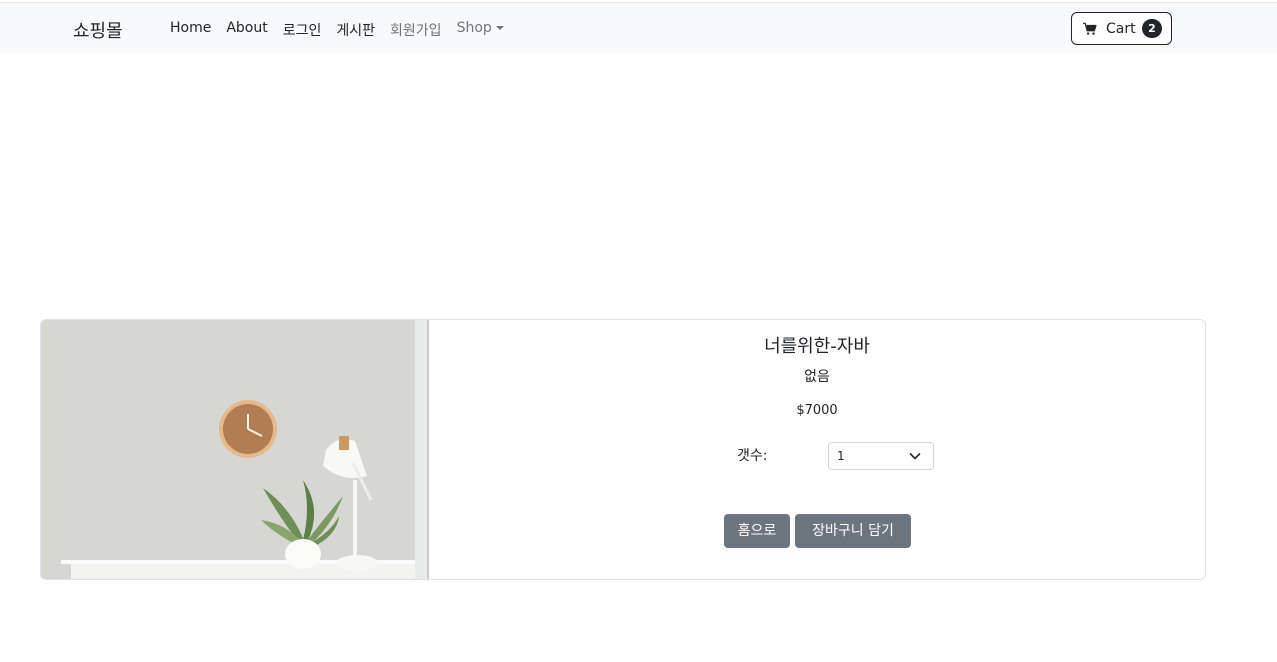 This screenshot has height=662, width=1277. I want to click on nav-links: Home About 로그인 게시판 회원가입 Shop, so click(344, 30).